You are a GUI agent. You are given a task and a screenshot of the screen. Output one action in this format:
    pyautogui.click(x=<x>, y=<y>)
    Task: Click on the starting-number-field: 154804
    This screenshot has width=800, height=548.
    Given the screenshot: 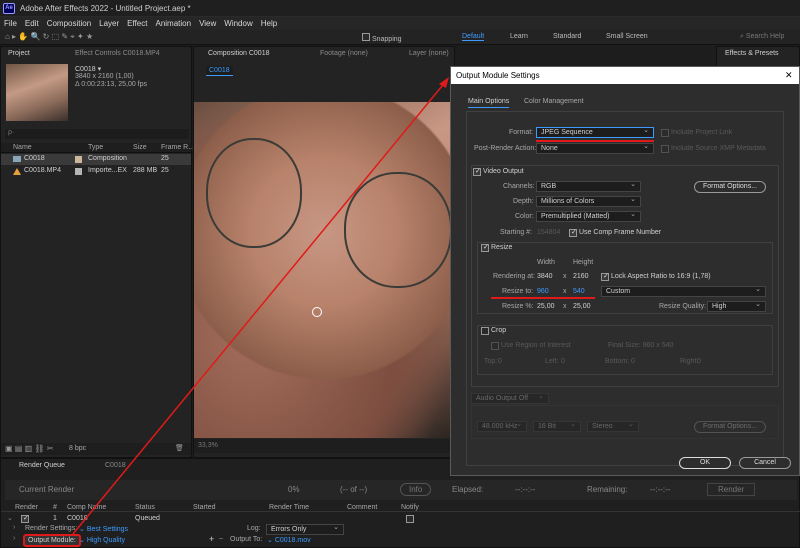 What is the action you would take?
    pyautogui.click(x=548, y=232)
    